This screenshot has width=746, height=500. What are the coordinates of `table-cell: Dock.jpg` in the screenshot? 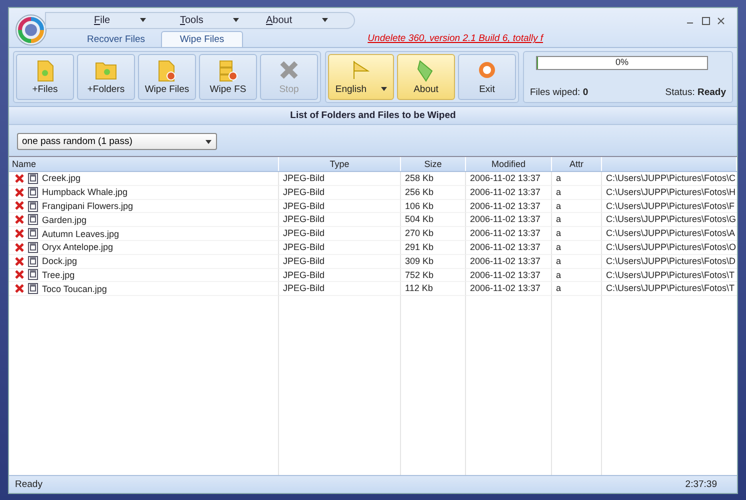 It's located at (60, 261).